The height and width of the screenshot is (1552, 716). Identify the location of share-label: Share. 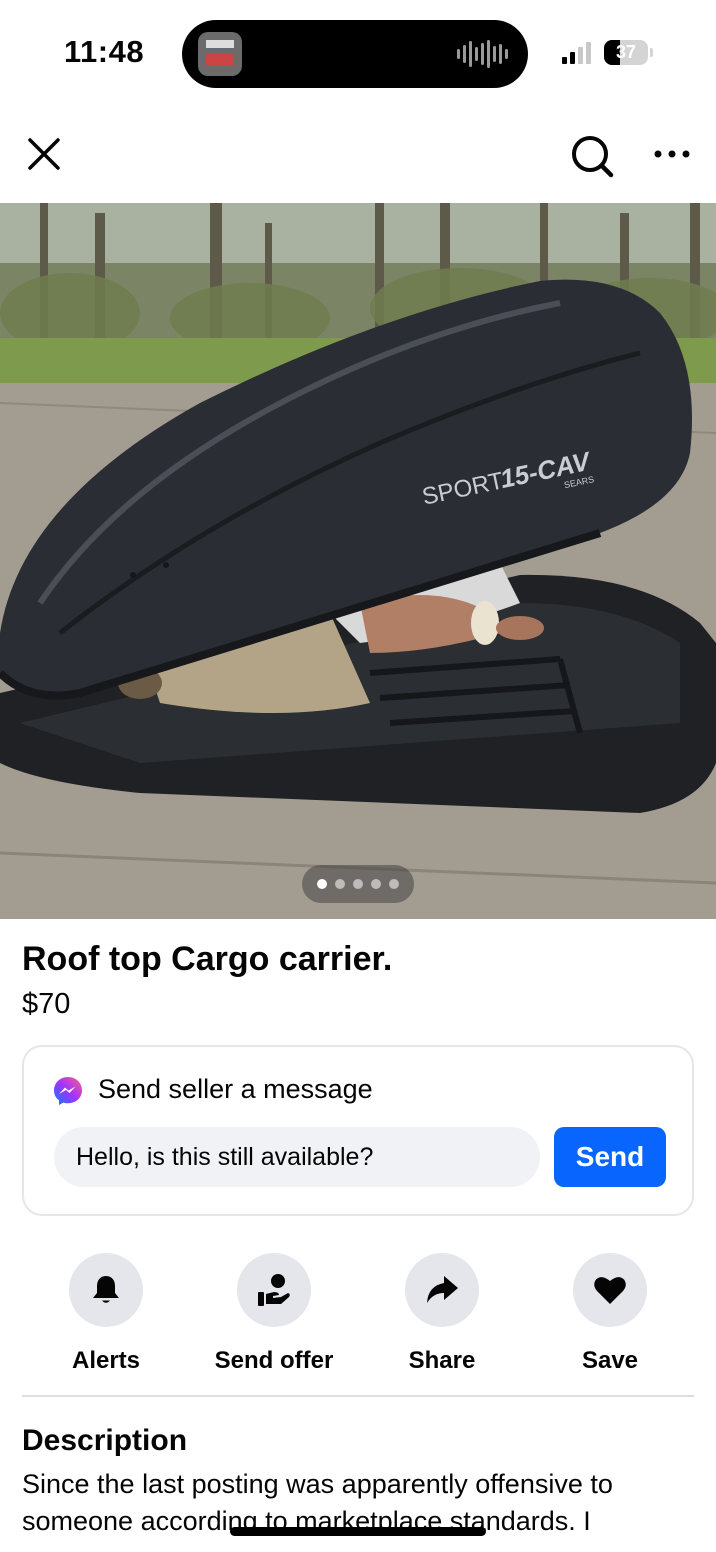
(442, 1360).